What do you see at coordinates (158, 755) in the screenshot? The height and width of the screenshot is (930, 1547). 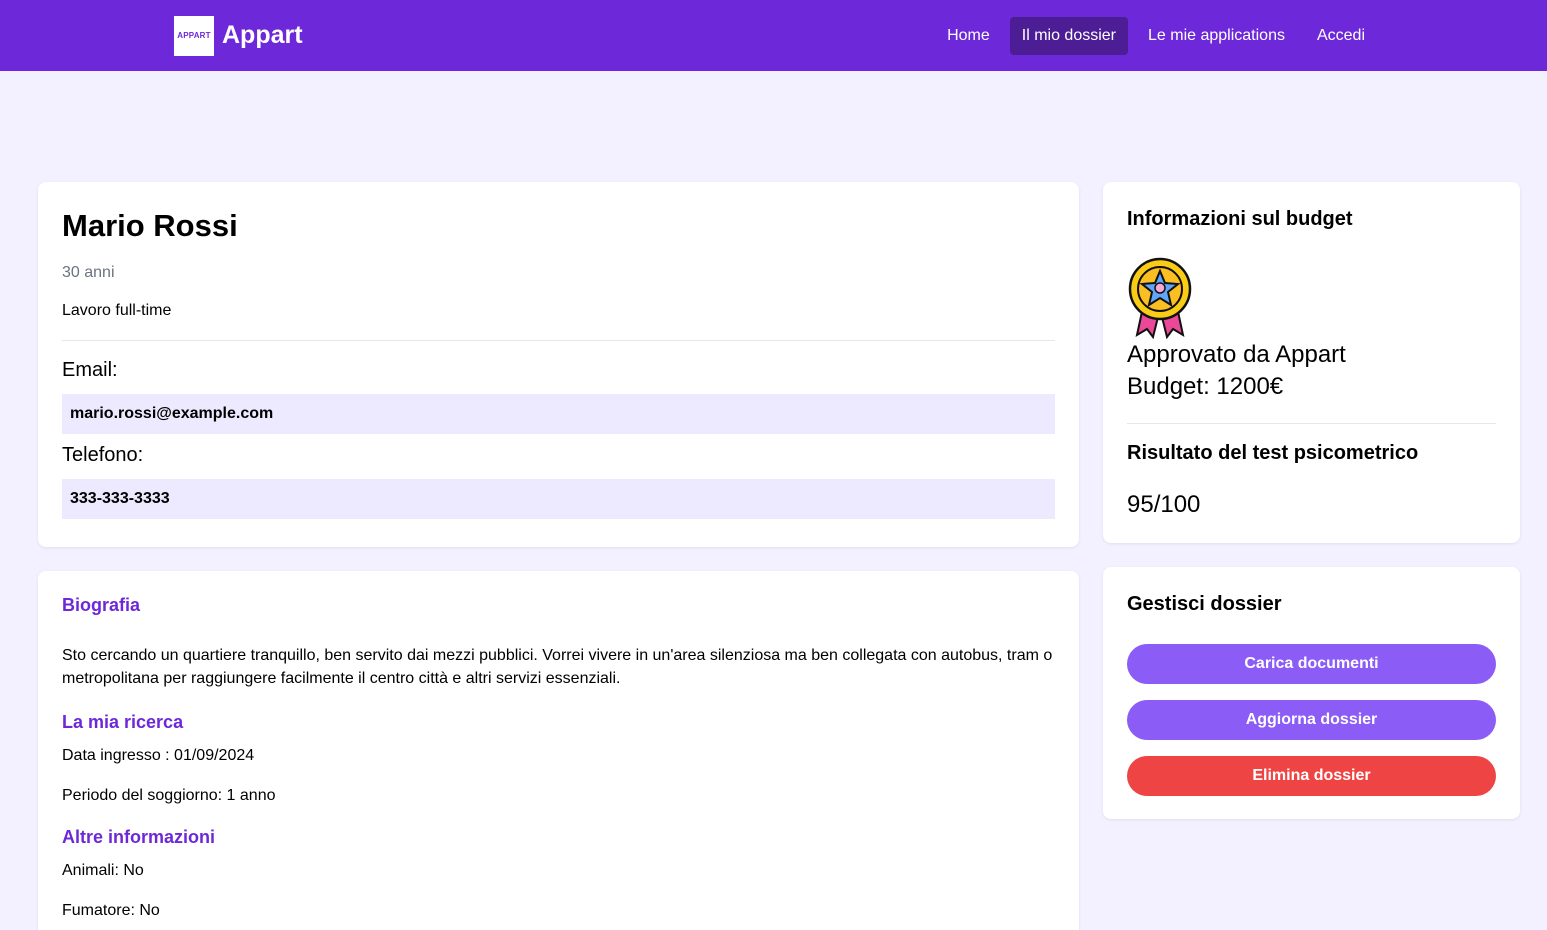 I see `move-in-date: Data ingresso : 01/09/2024` at bounding box center [158, 755].